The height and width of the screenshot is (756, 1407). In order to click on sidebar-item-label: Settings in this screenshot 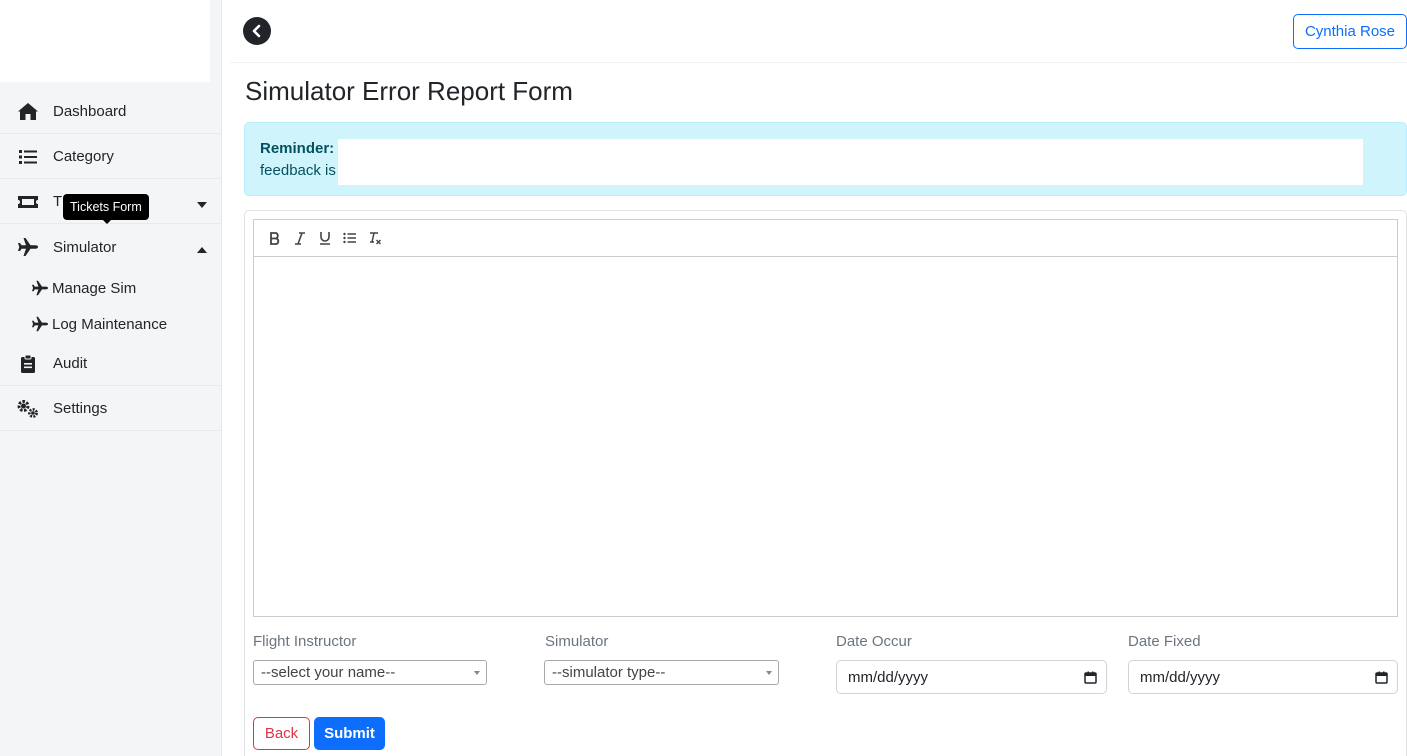, I will do `click(80, 408)`.